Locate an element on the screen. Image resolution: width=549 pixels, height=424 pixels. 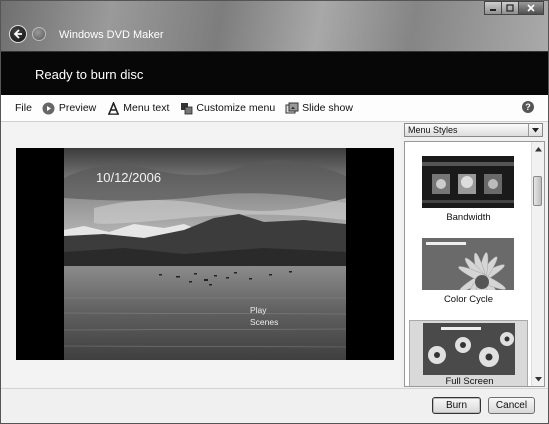
back-button is located at coordinates (18, 34).